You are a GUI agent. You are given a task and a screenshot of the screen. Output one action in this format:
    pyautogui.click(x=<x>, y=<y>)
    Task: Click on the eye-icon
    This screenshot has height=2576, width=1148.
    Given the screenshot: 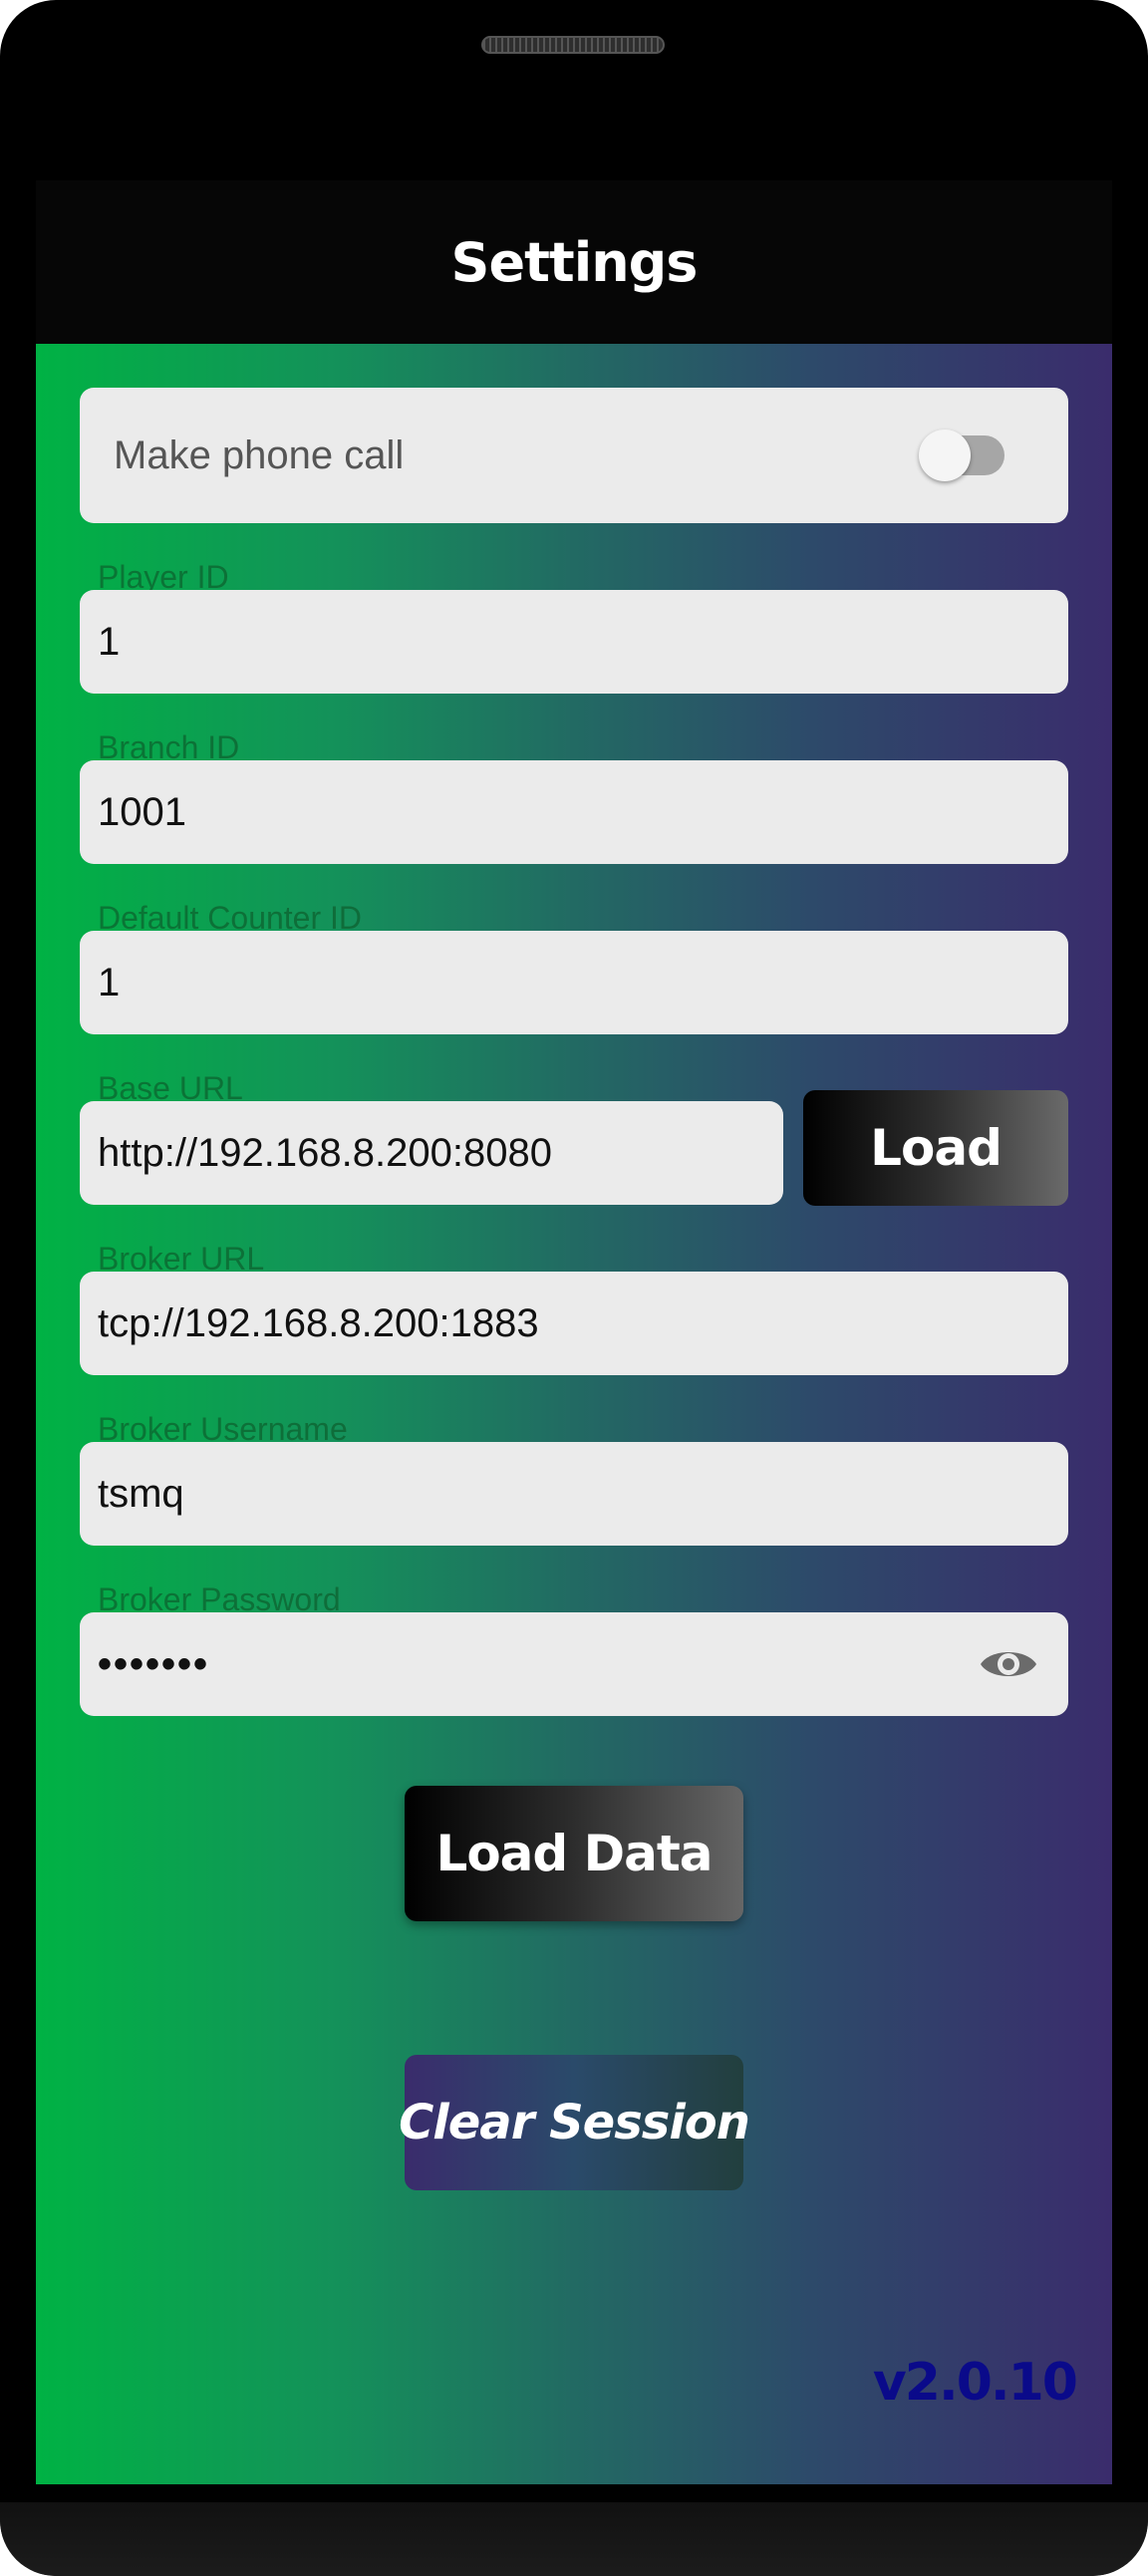 What is the action you would take?
    pyautogui.click(x=1008, y=1664)
    